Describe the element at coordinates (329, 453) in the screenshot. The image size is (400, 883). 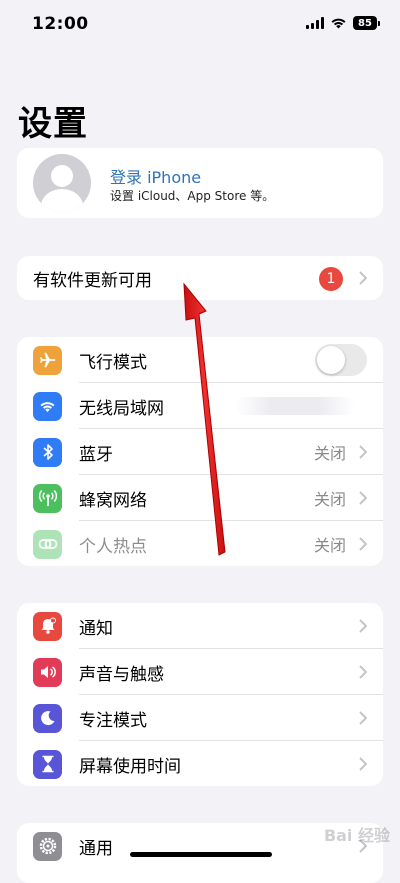
I see `bluetooth-status: 关闭` at that location.